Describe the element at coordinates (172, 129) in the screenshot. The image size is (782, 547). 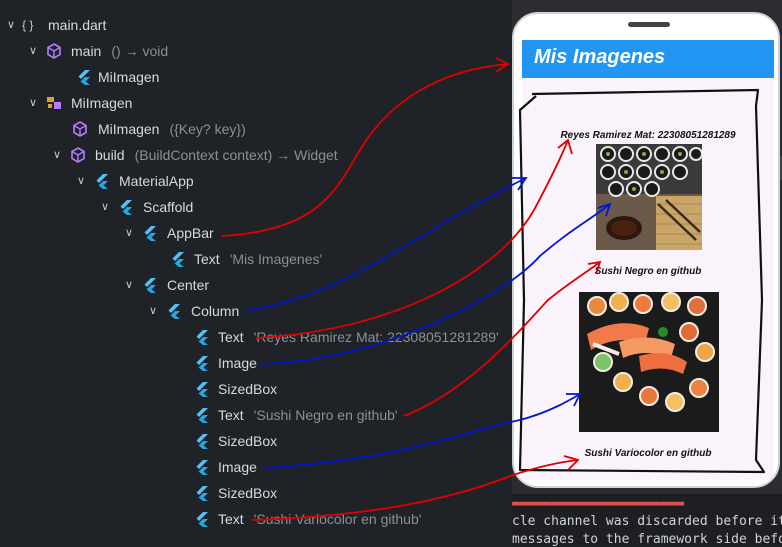
I see `outline-label: MiImagen ({Key? key})` at that location.